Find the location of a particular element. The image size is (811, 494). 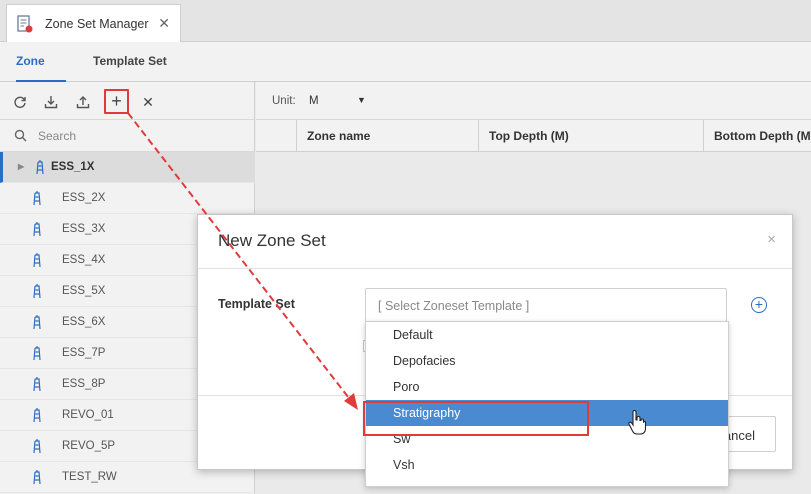

download-icon is located at coordinates (51, 102).